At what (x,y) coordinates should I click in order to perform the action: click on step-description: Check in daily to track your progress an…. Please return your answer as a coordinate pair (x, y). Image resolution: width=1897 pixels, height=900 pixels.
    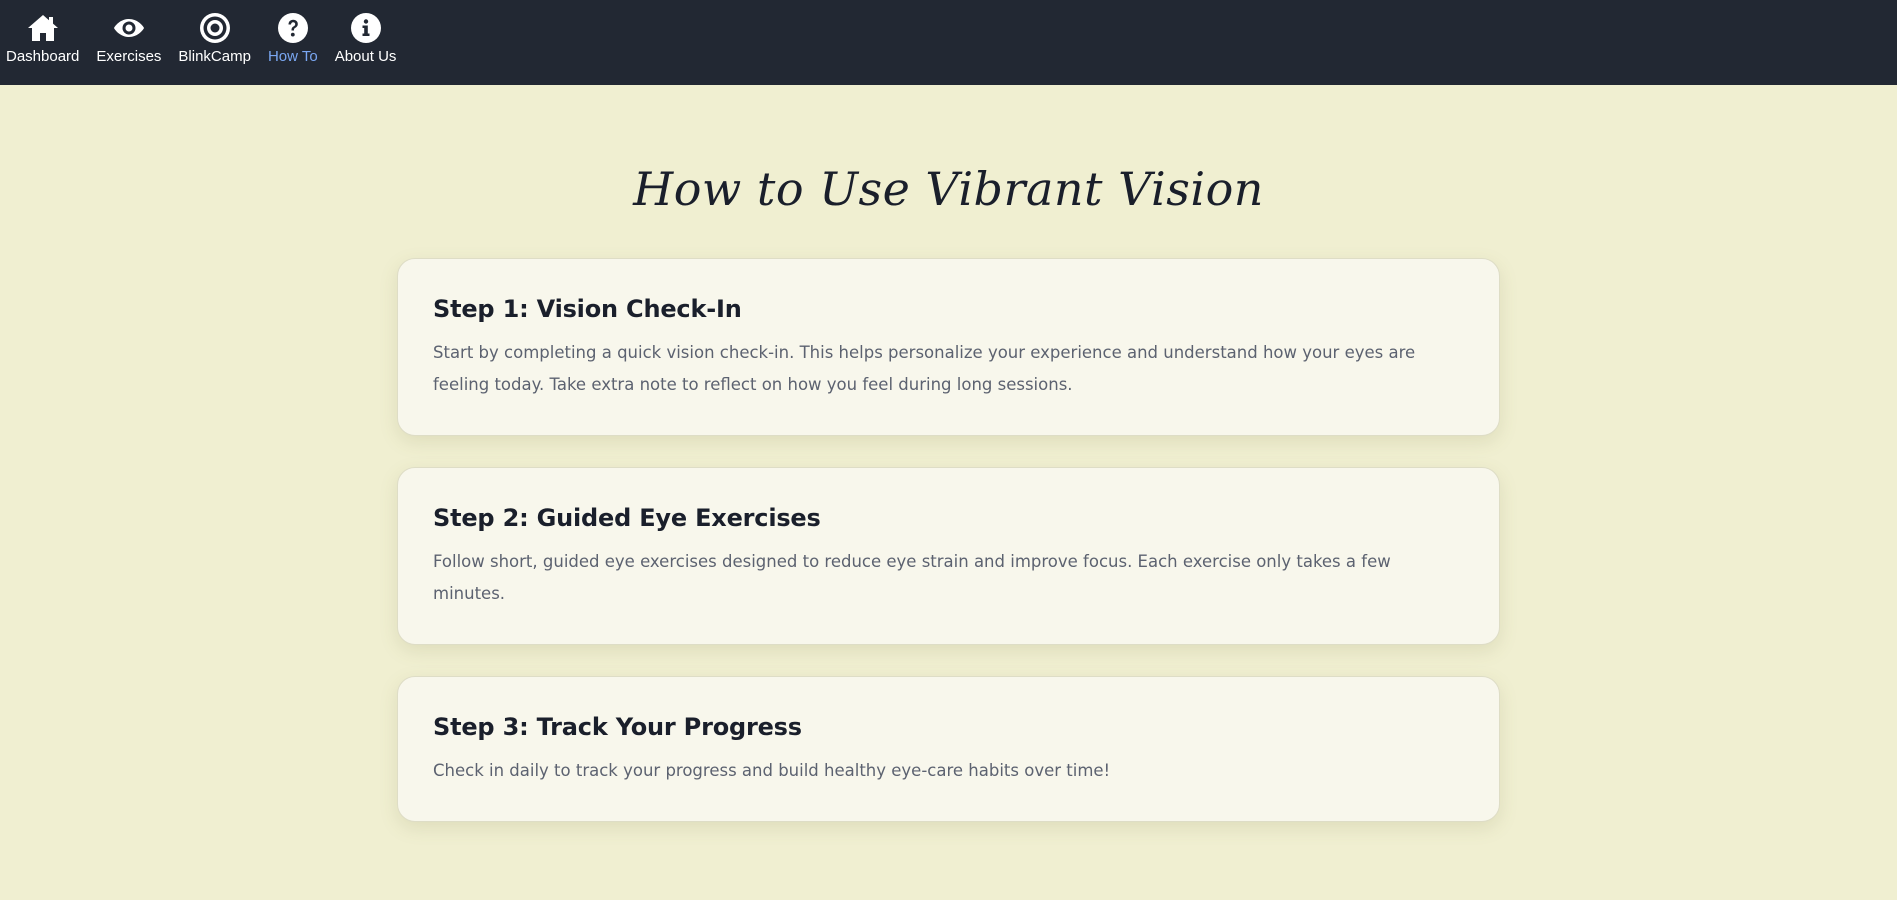
    Looking at the image, I should click on (772, 770).